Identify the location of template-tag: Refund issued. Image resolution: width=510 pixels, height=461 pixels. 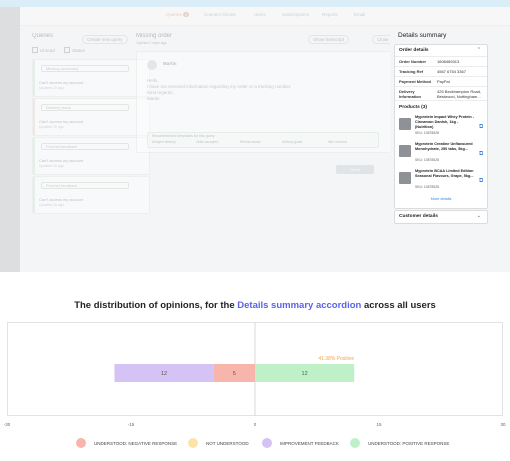
(250, 142).